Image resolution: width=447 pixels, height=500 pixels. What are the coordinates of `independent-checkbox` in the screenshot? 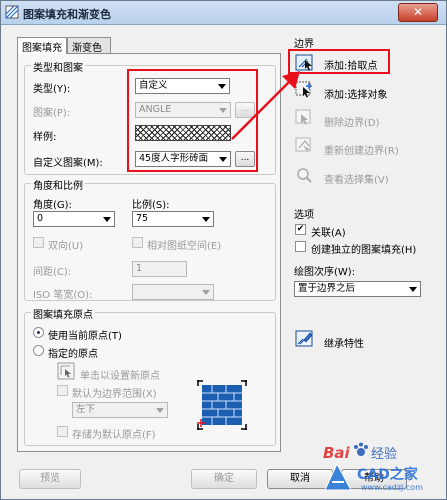 It's located at (300, 246).